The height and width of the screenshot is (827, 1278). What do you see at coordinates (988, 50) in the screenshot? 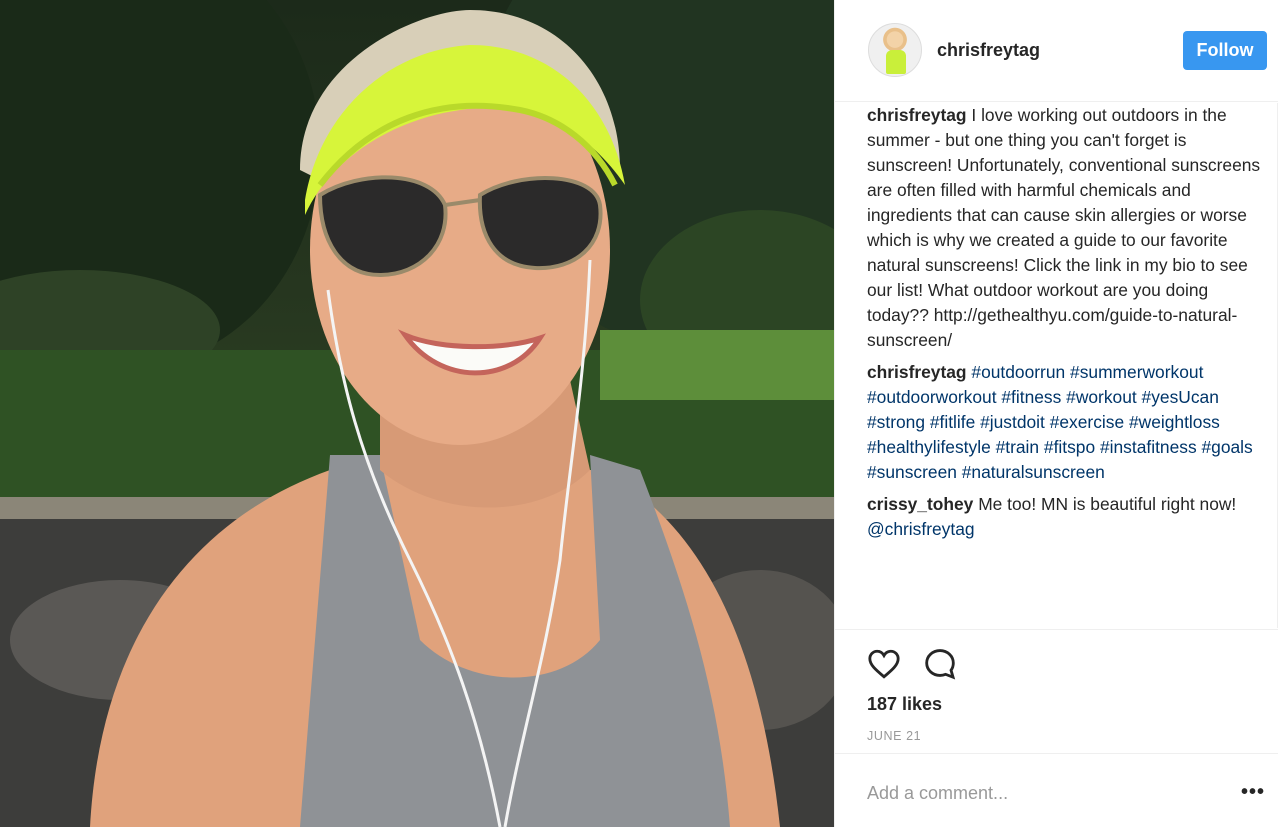
I see `post-username: chrisfreytag` at bounding box center [988, 50].